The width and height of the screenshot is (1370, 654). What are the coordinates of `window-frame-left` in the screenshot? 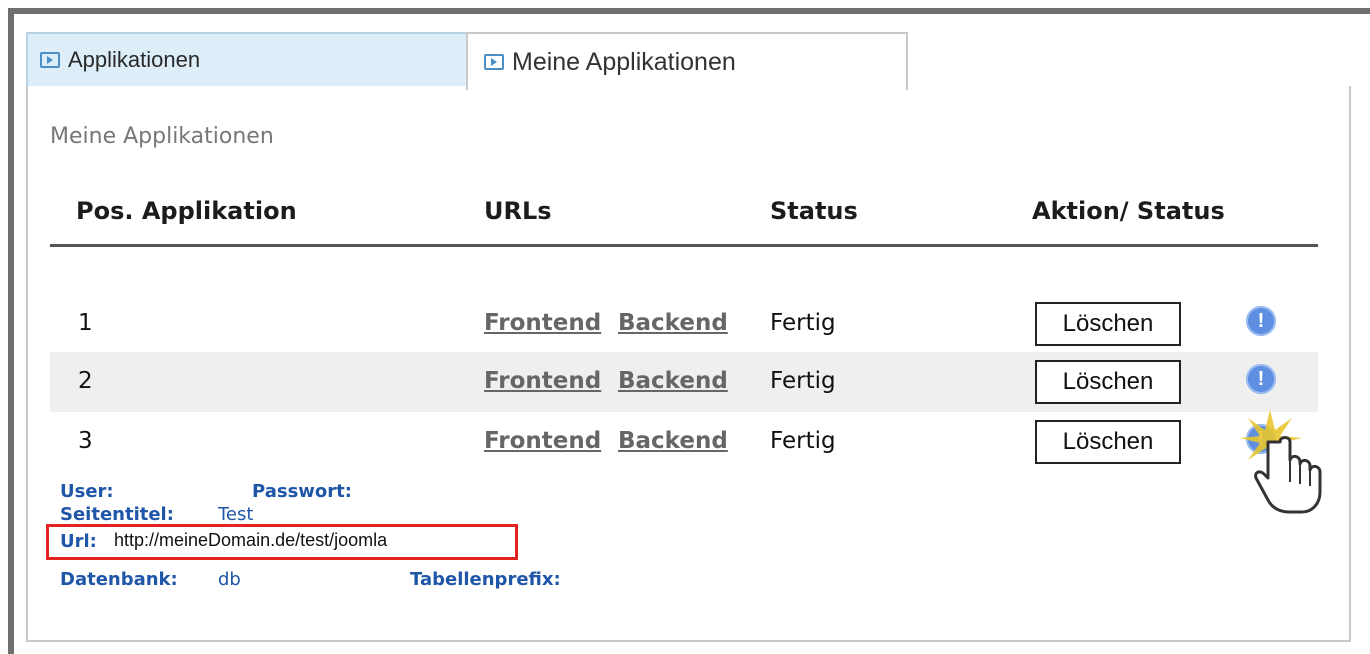 It's located at (11, 331).